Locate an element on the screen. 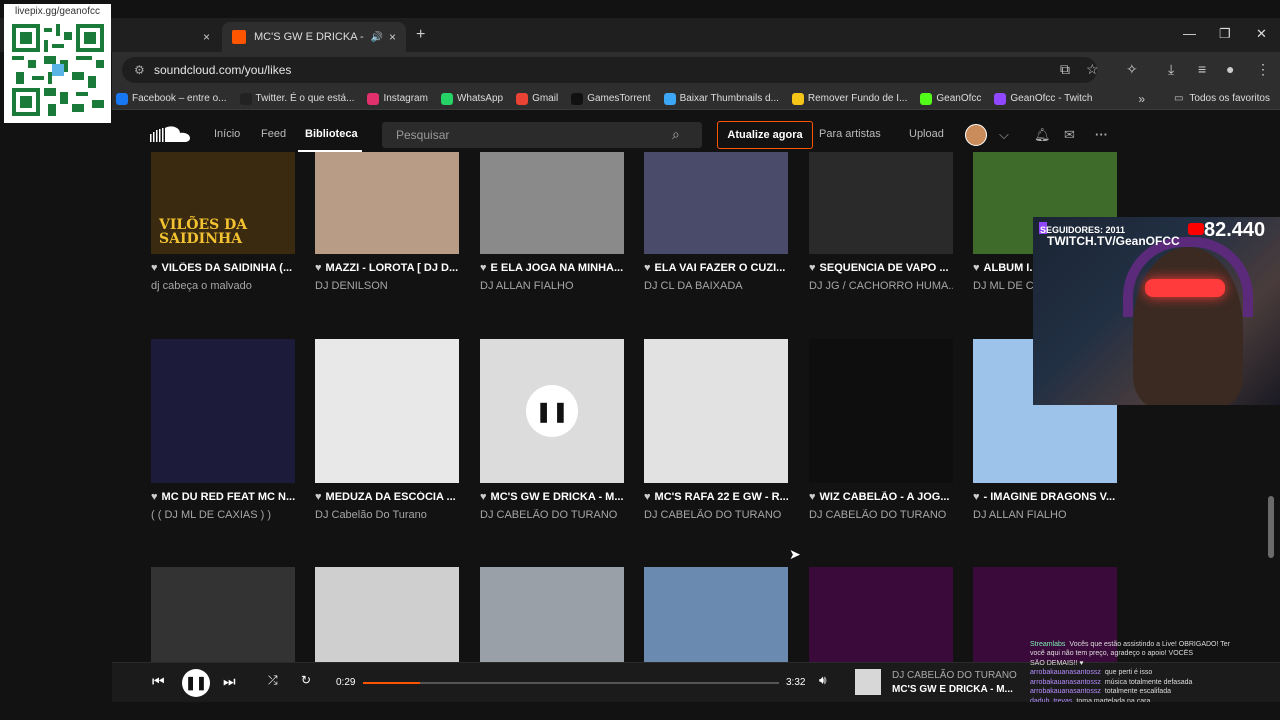 The image size is (1280, 720). bookmark-item: Instagram is located at coordinates (397, 98).